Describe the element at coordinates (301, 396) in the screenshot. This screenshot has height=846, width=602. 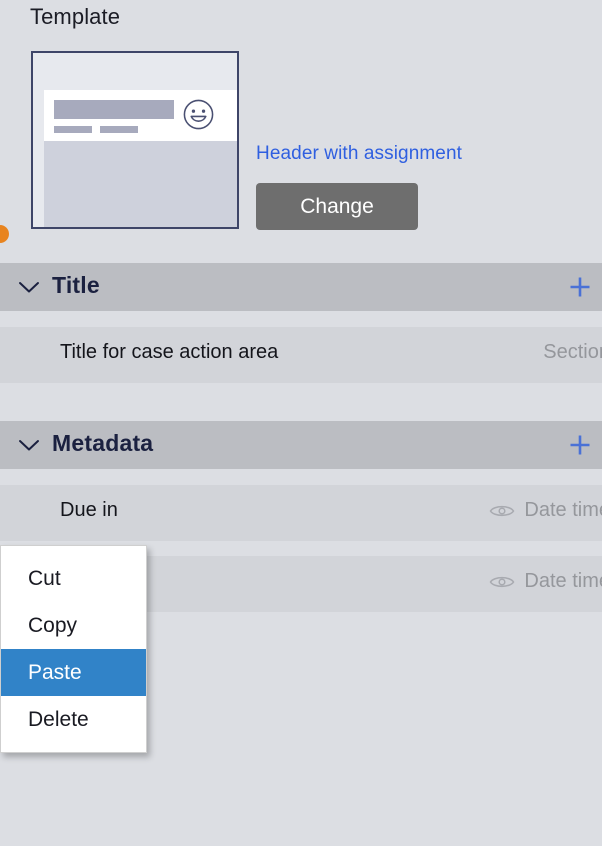
I see `row-separator-gap` at that location.